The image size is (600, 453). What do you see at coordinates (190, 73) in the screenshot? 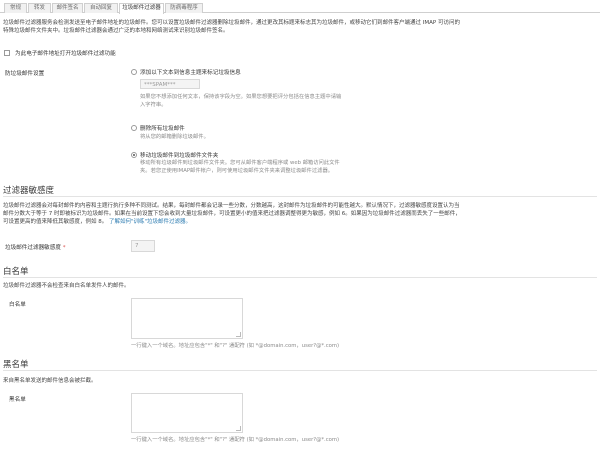
I see `option-mark-subject-label: 添加以下文本到信息主题来标记垃圾信息` at bounding box center [190, 73].